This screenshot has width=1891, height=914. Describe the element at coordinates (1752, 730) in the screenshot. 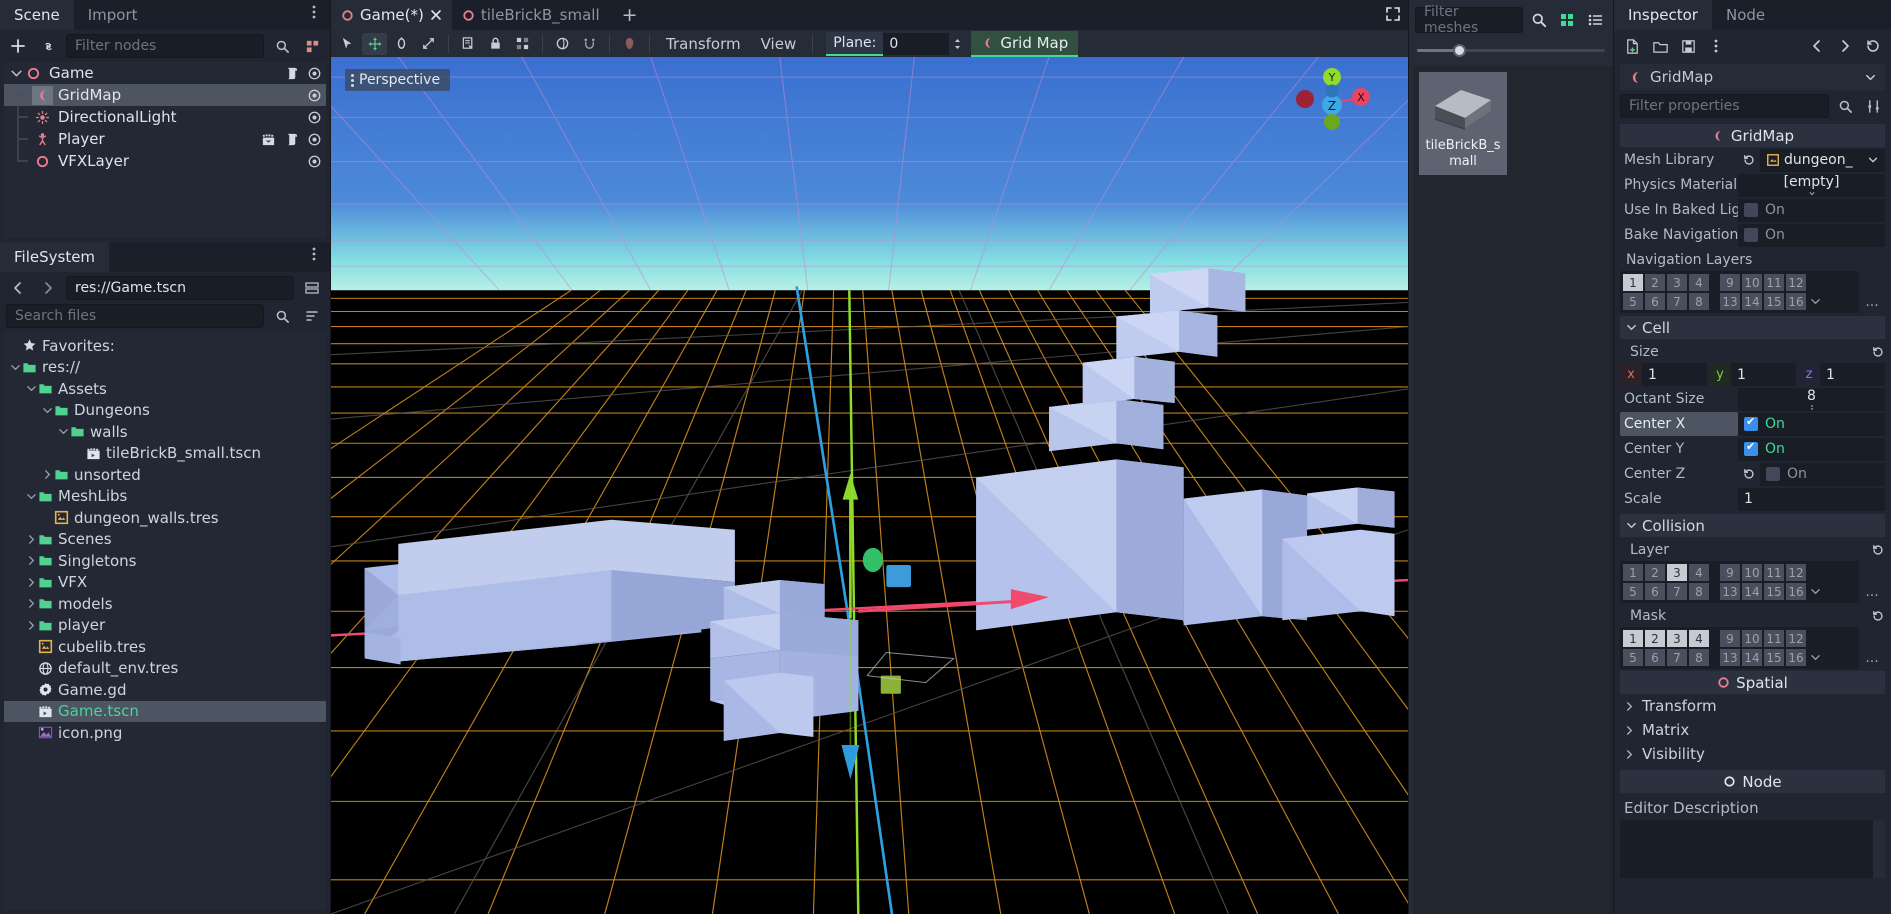

I see `section-matrix: Matrix` at that location.